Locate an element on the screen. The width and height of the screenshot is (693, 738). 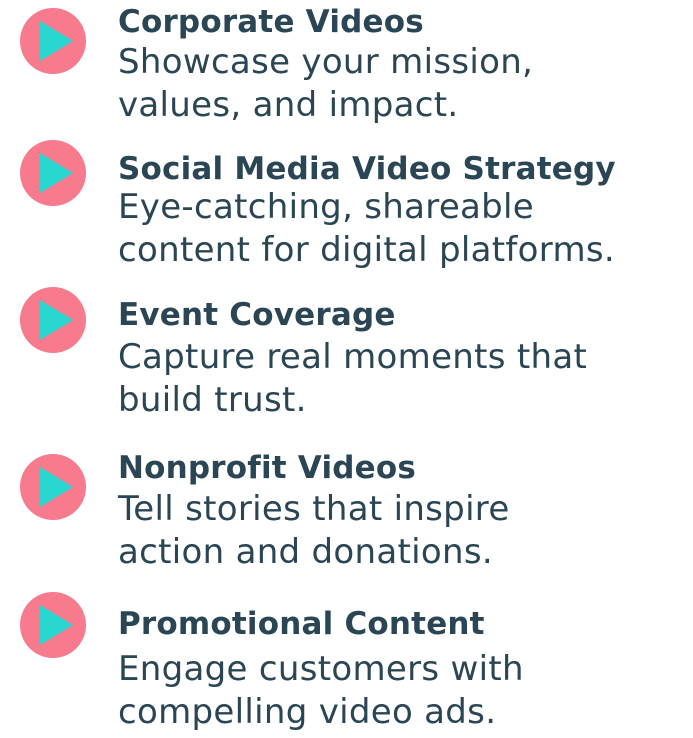
service-description: Capture real moments that build trust. is located at coordinates (352, 379).